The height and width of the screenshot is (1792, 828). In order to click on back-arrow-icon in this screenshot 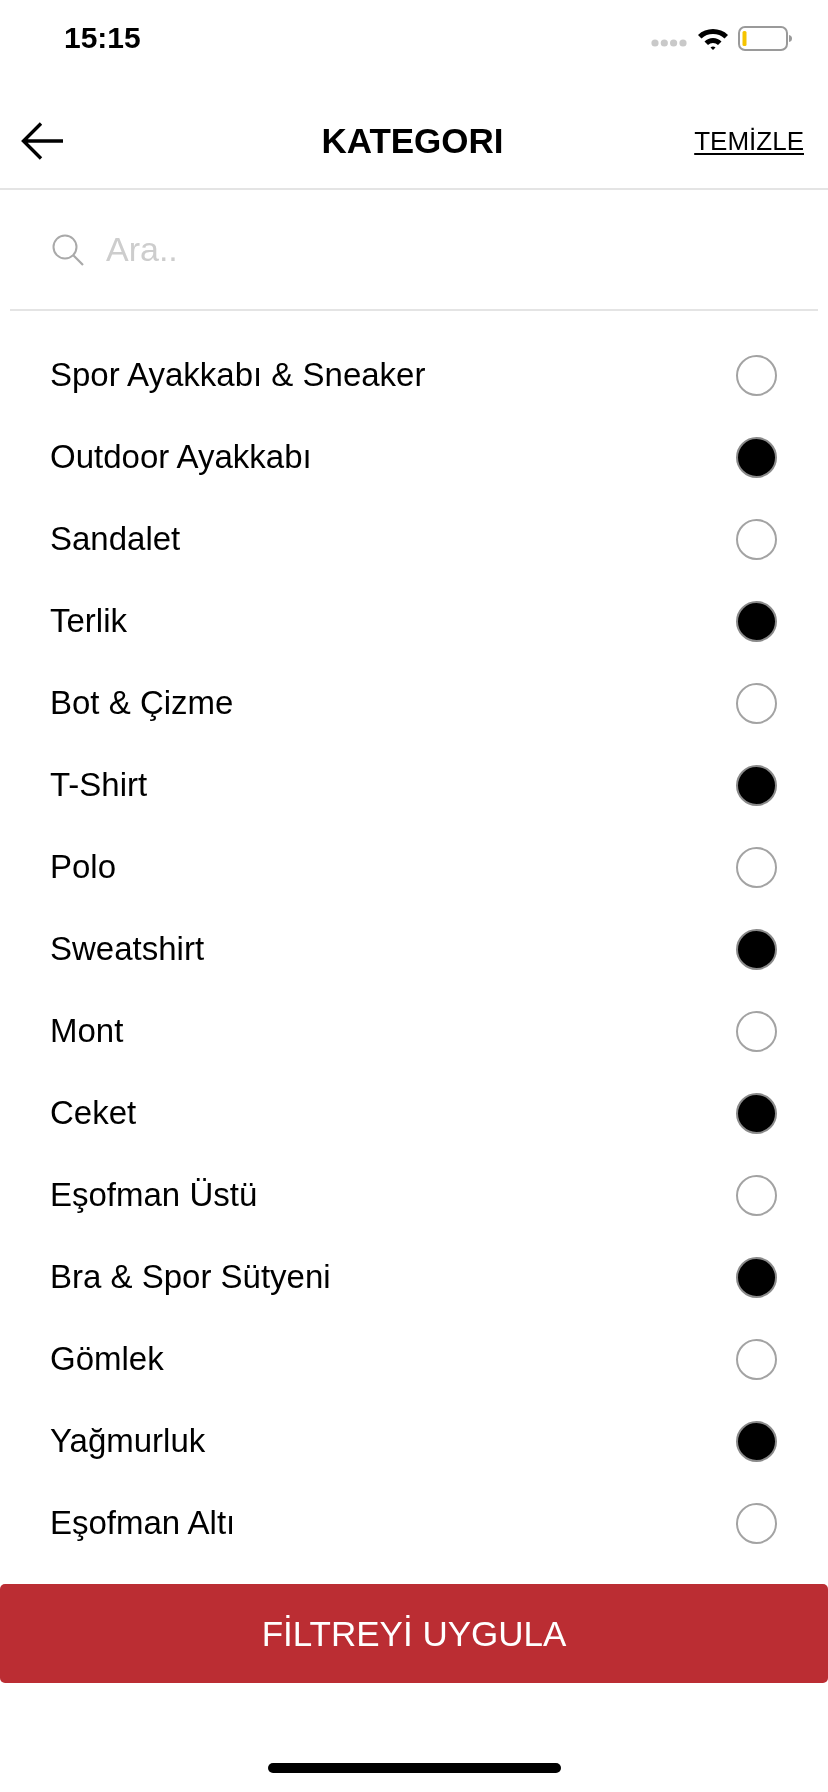, I will do `click(42, 141)`.